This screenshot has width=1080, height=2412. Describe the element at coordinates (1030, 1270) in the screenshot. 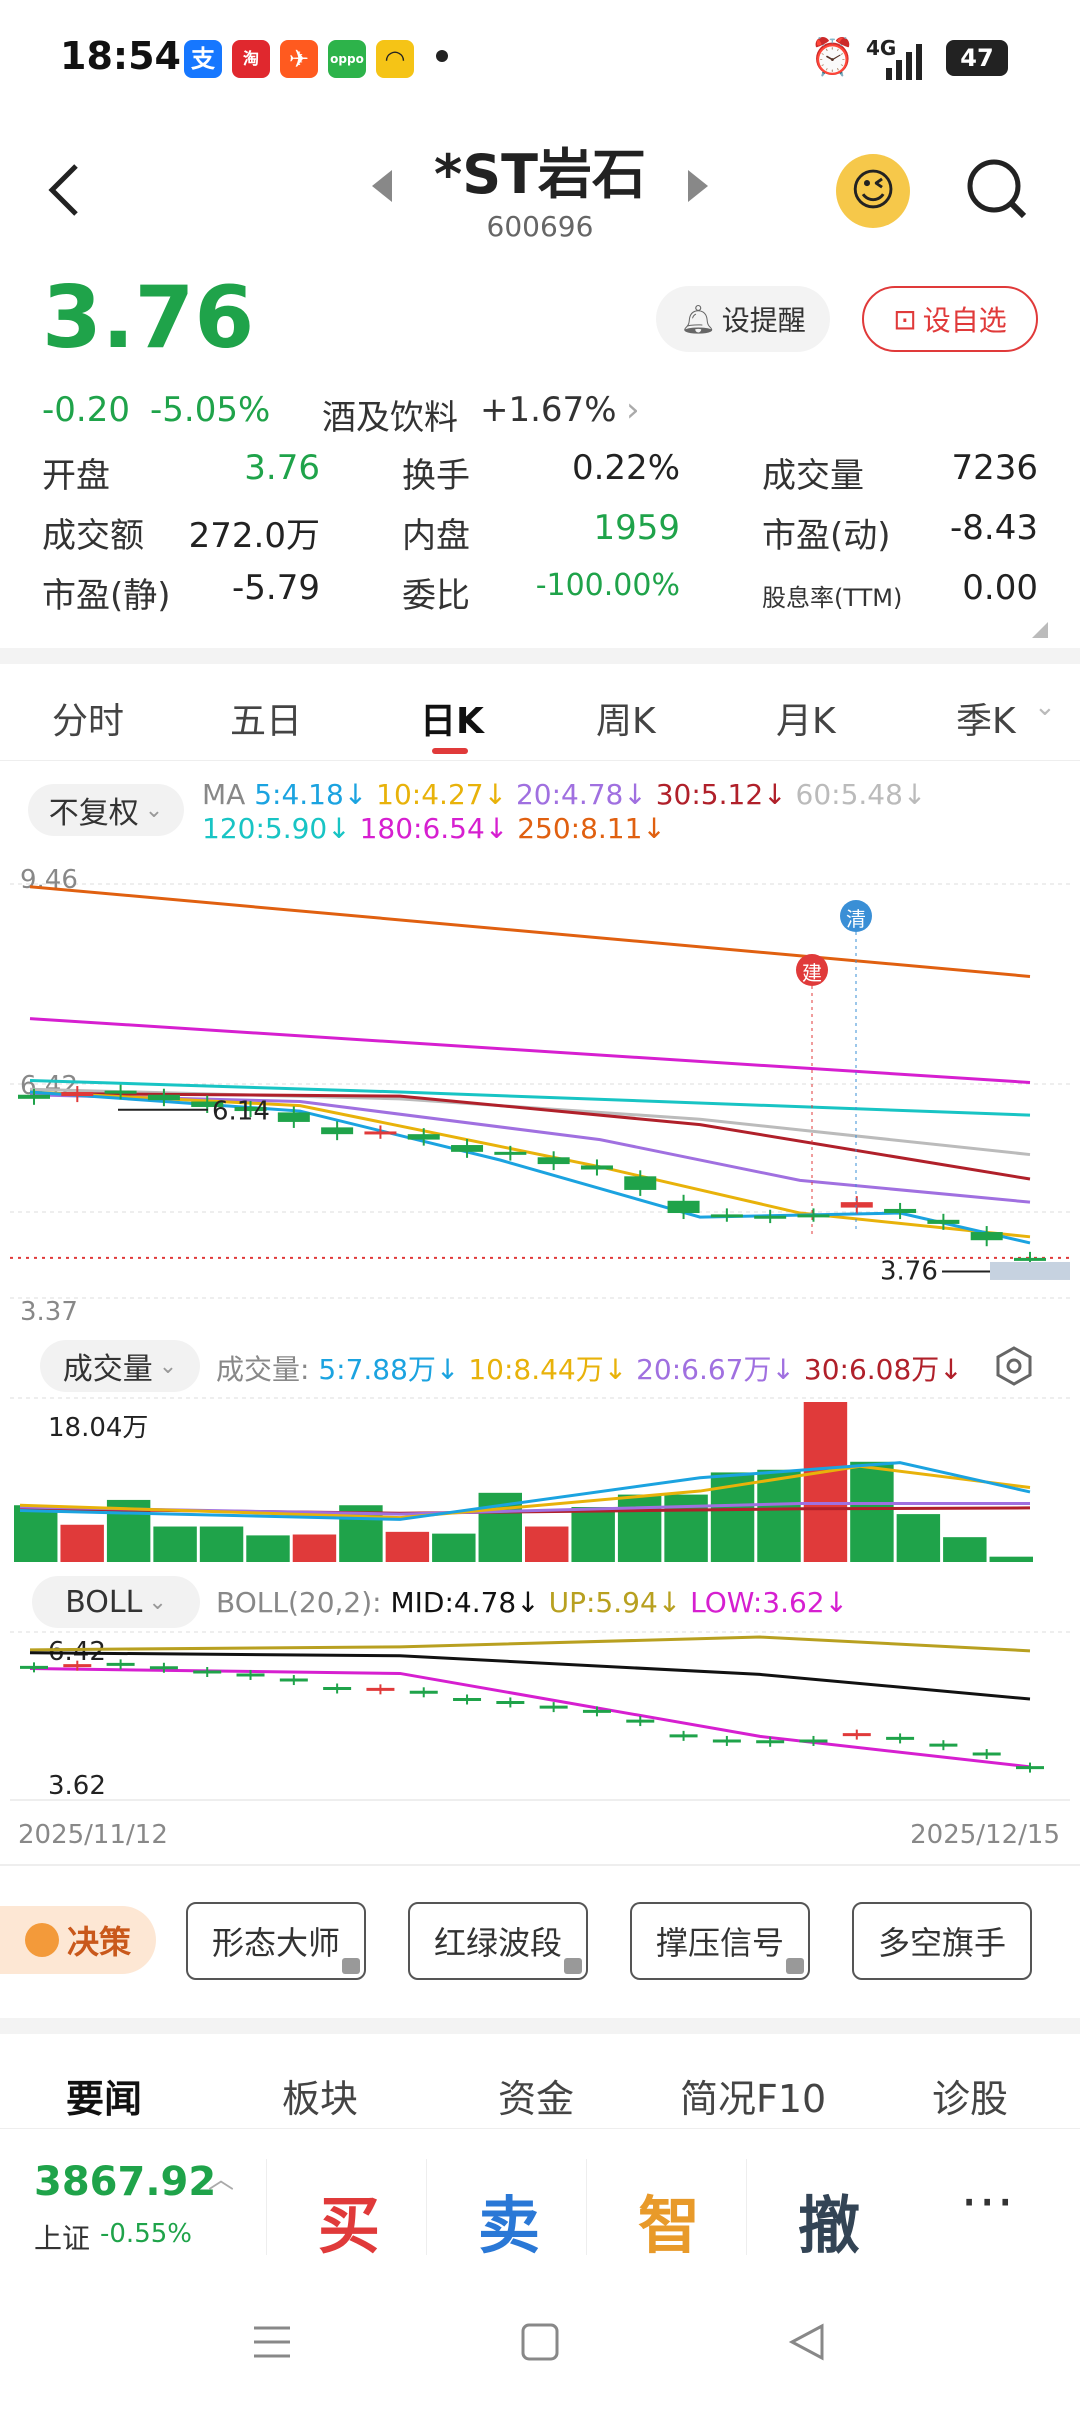

I see `current-price-tag` at that location.